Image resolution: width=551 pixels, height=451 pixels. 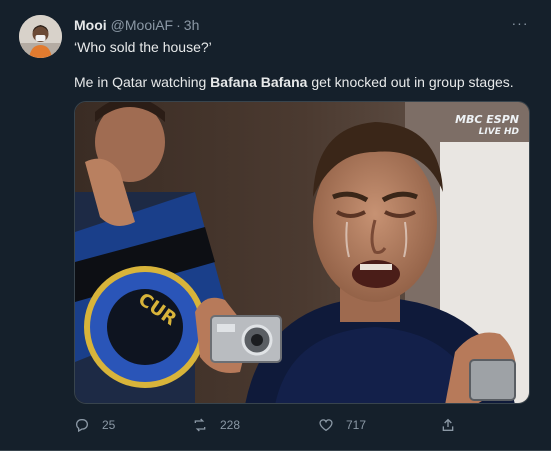 What do you see at coordinates (326, 425) in the screenshot?
I see `like-icon` at bounding box center [326, 425].